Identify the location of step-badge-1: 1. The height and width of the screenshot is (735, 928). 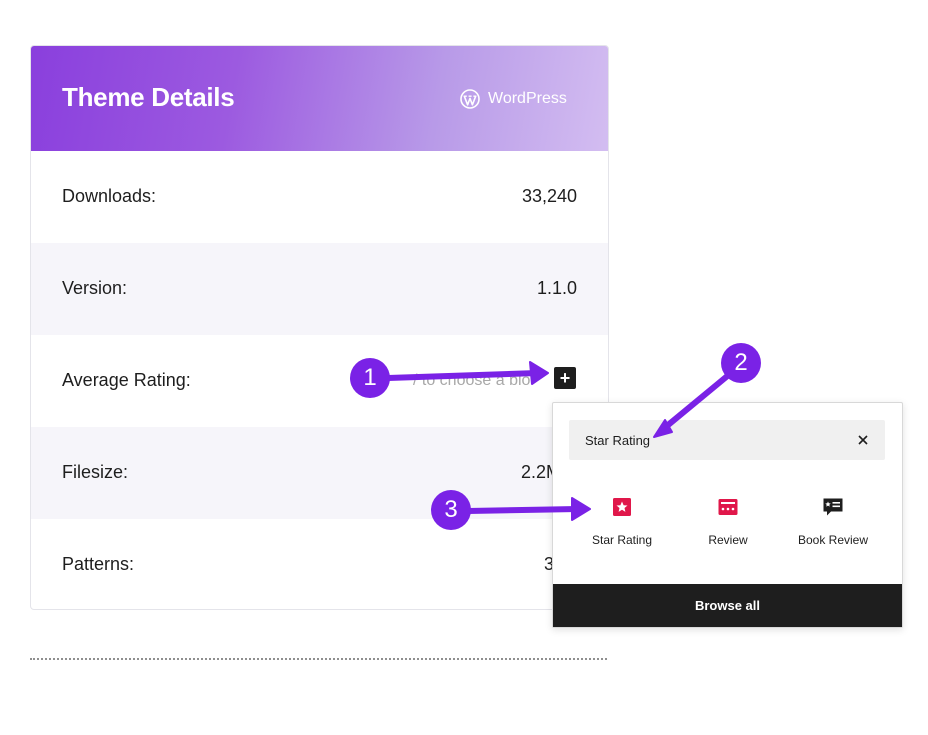
(370, 378).